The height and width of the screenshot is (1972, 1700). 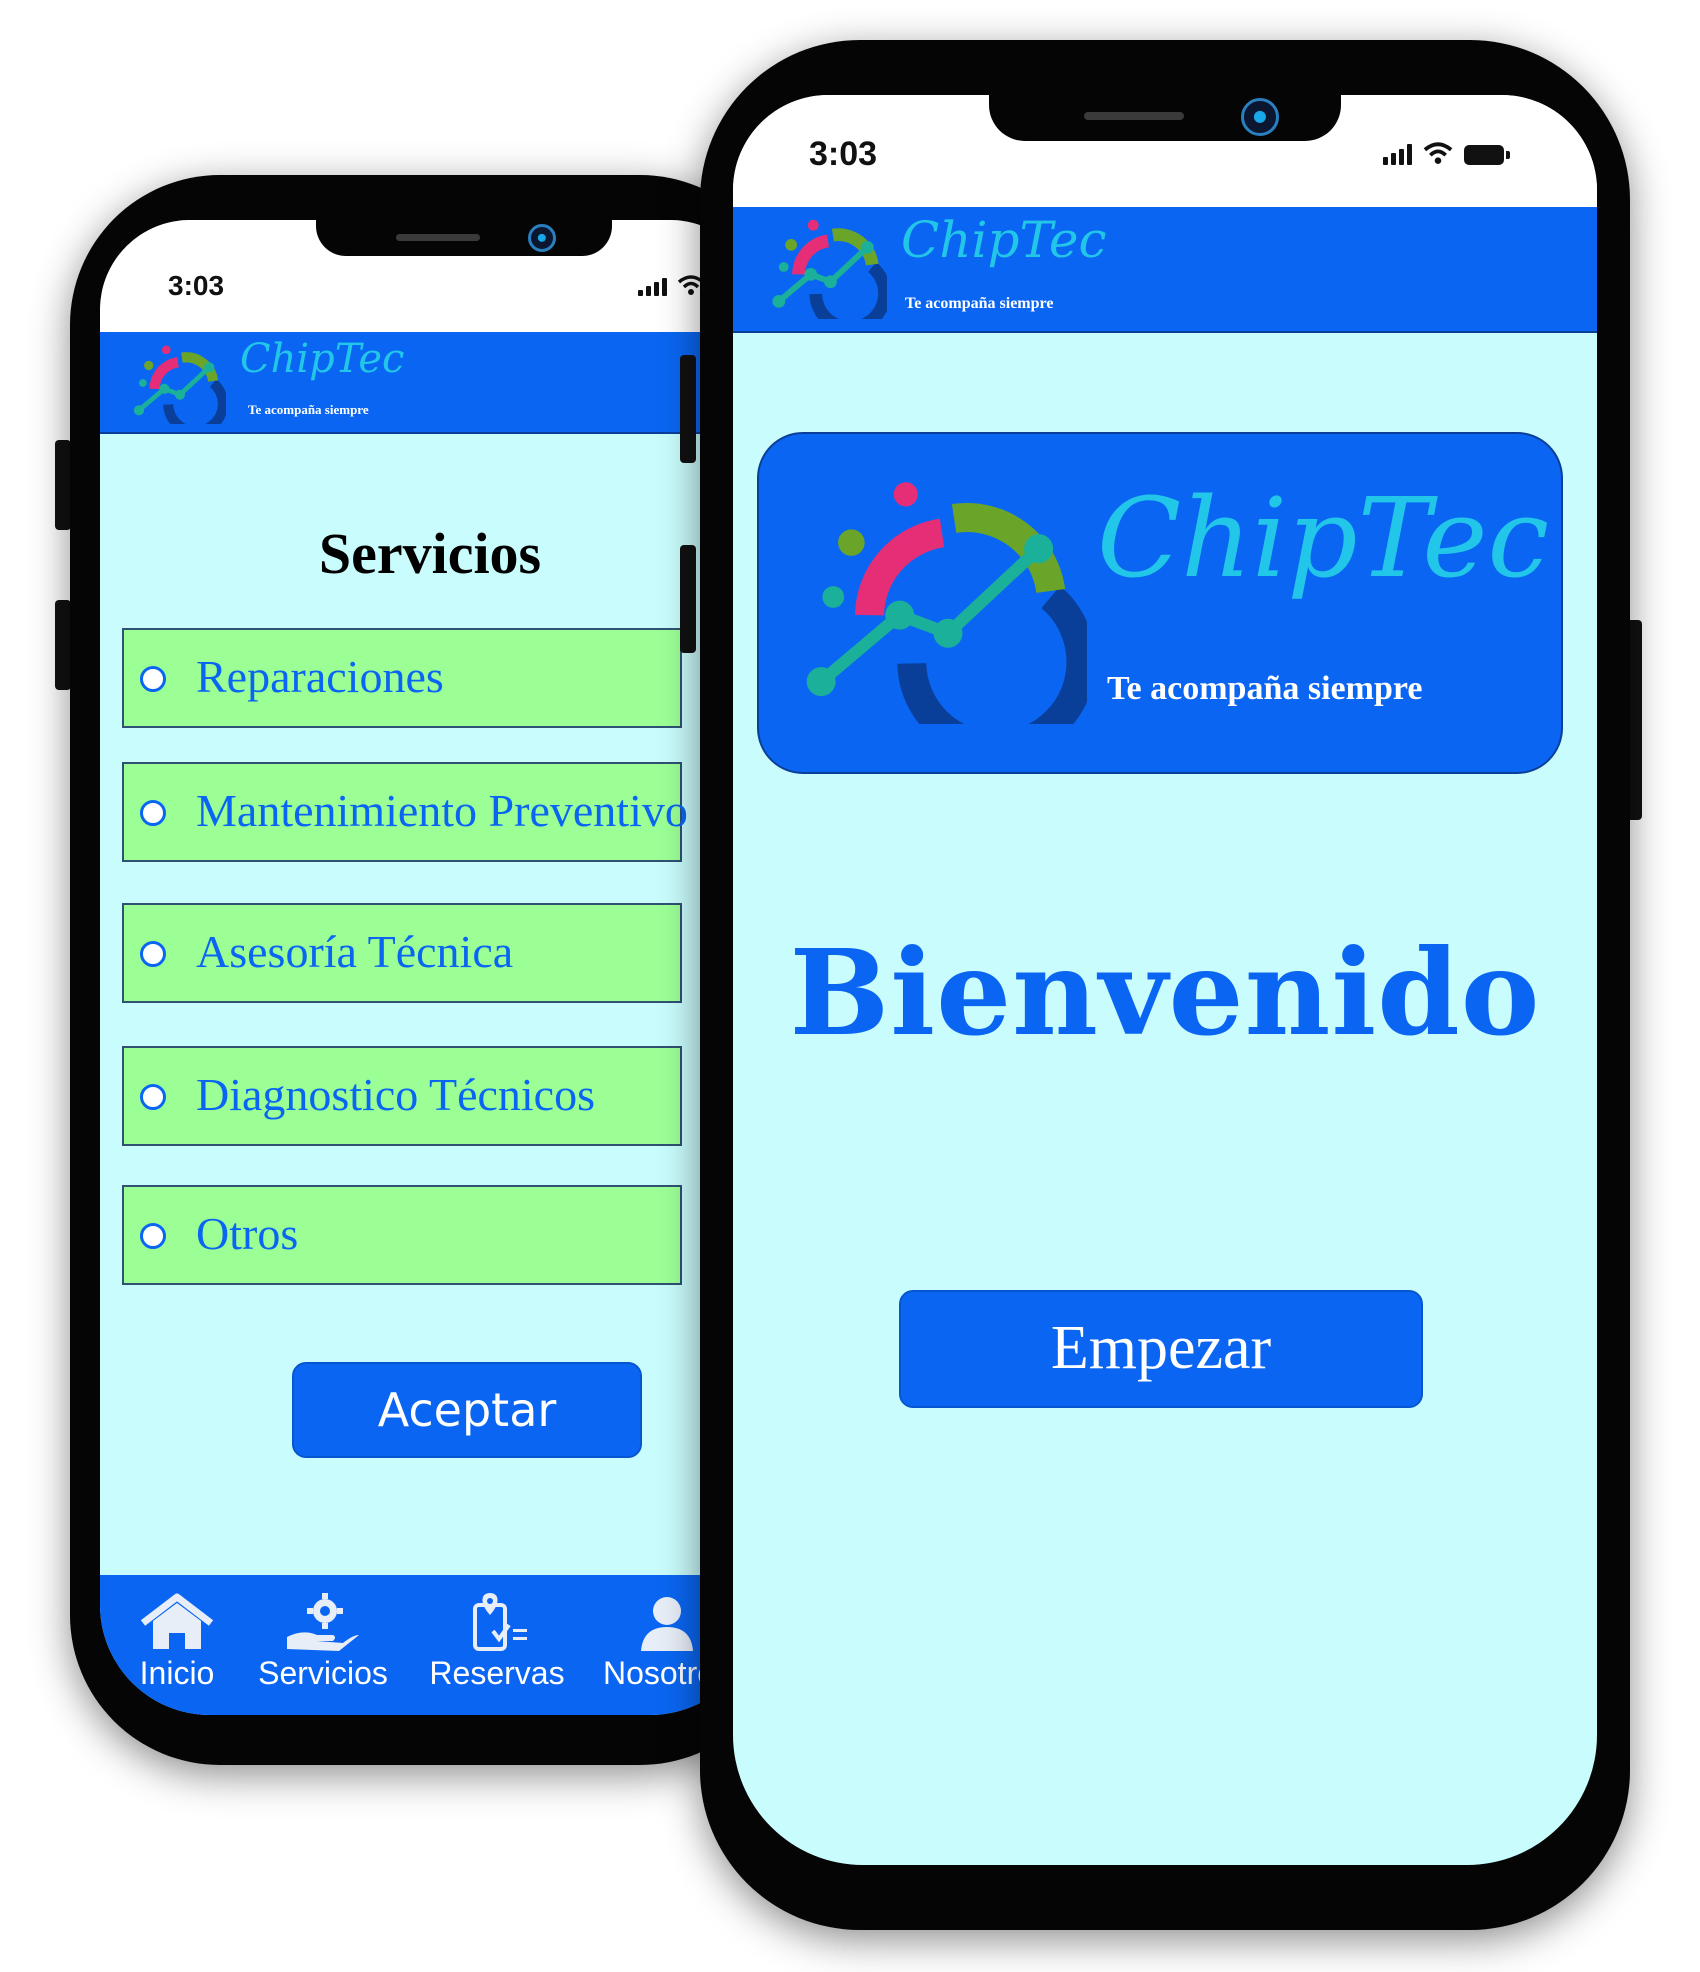 I want to click on left-brand-tagline: Te acompaña siempre, so click(x=308, y=409).